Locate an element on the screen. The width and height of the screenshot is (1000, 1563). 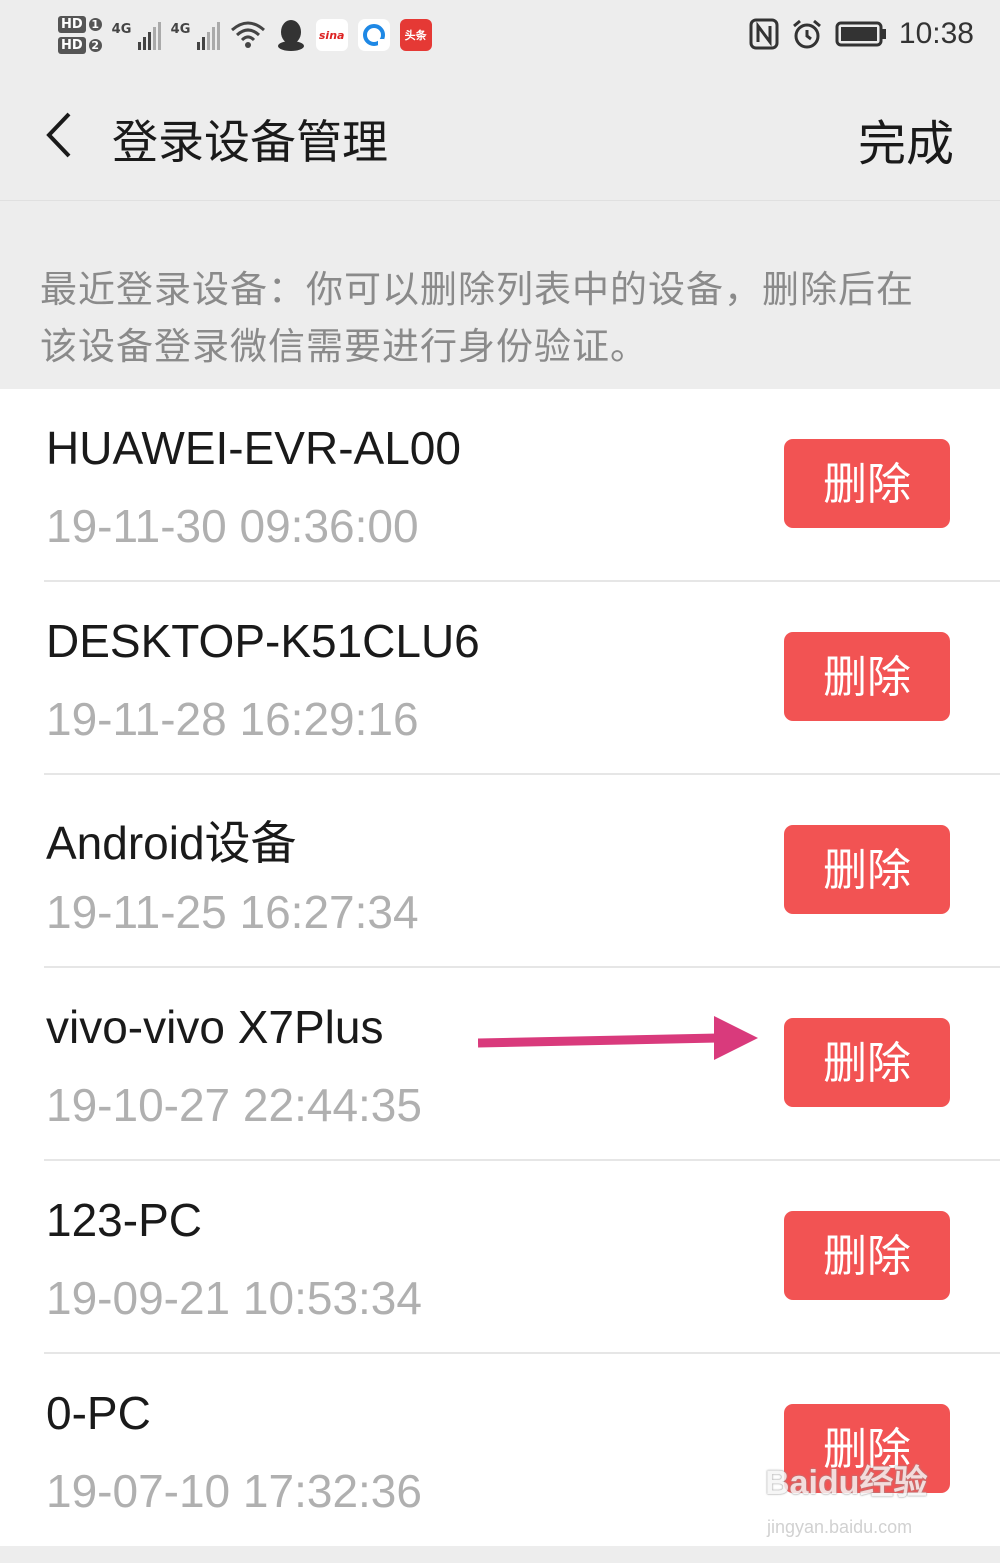
baidu-watermark: Baidu经验 jingyan.baidu.com is located at coordinates (860, 1500).